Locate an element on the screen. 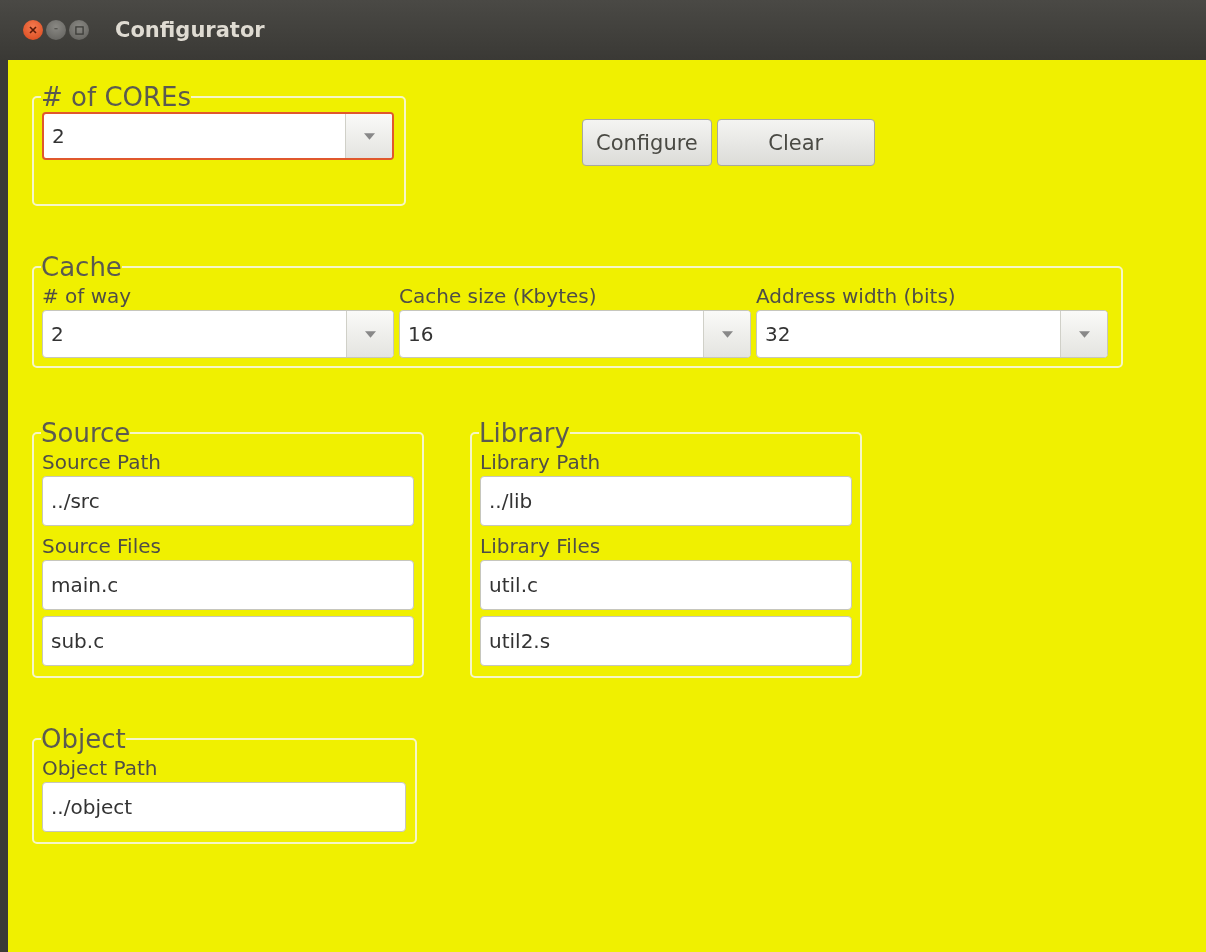 Image resolution: width=1206 pixels, height=952 pixels. group-title: Library is located at coordinates (524, 433).